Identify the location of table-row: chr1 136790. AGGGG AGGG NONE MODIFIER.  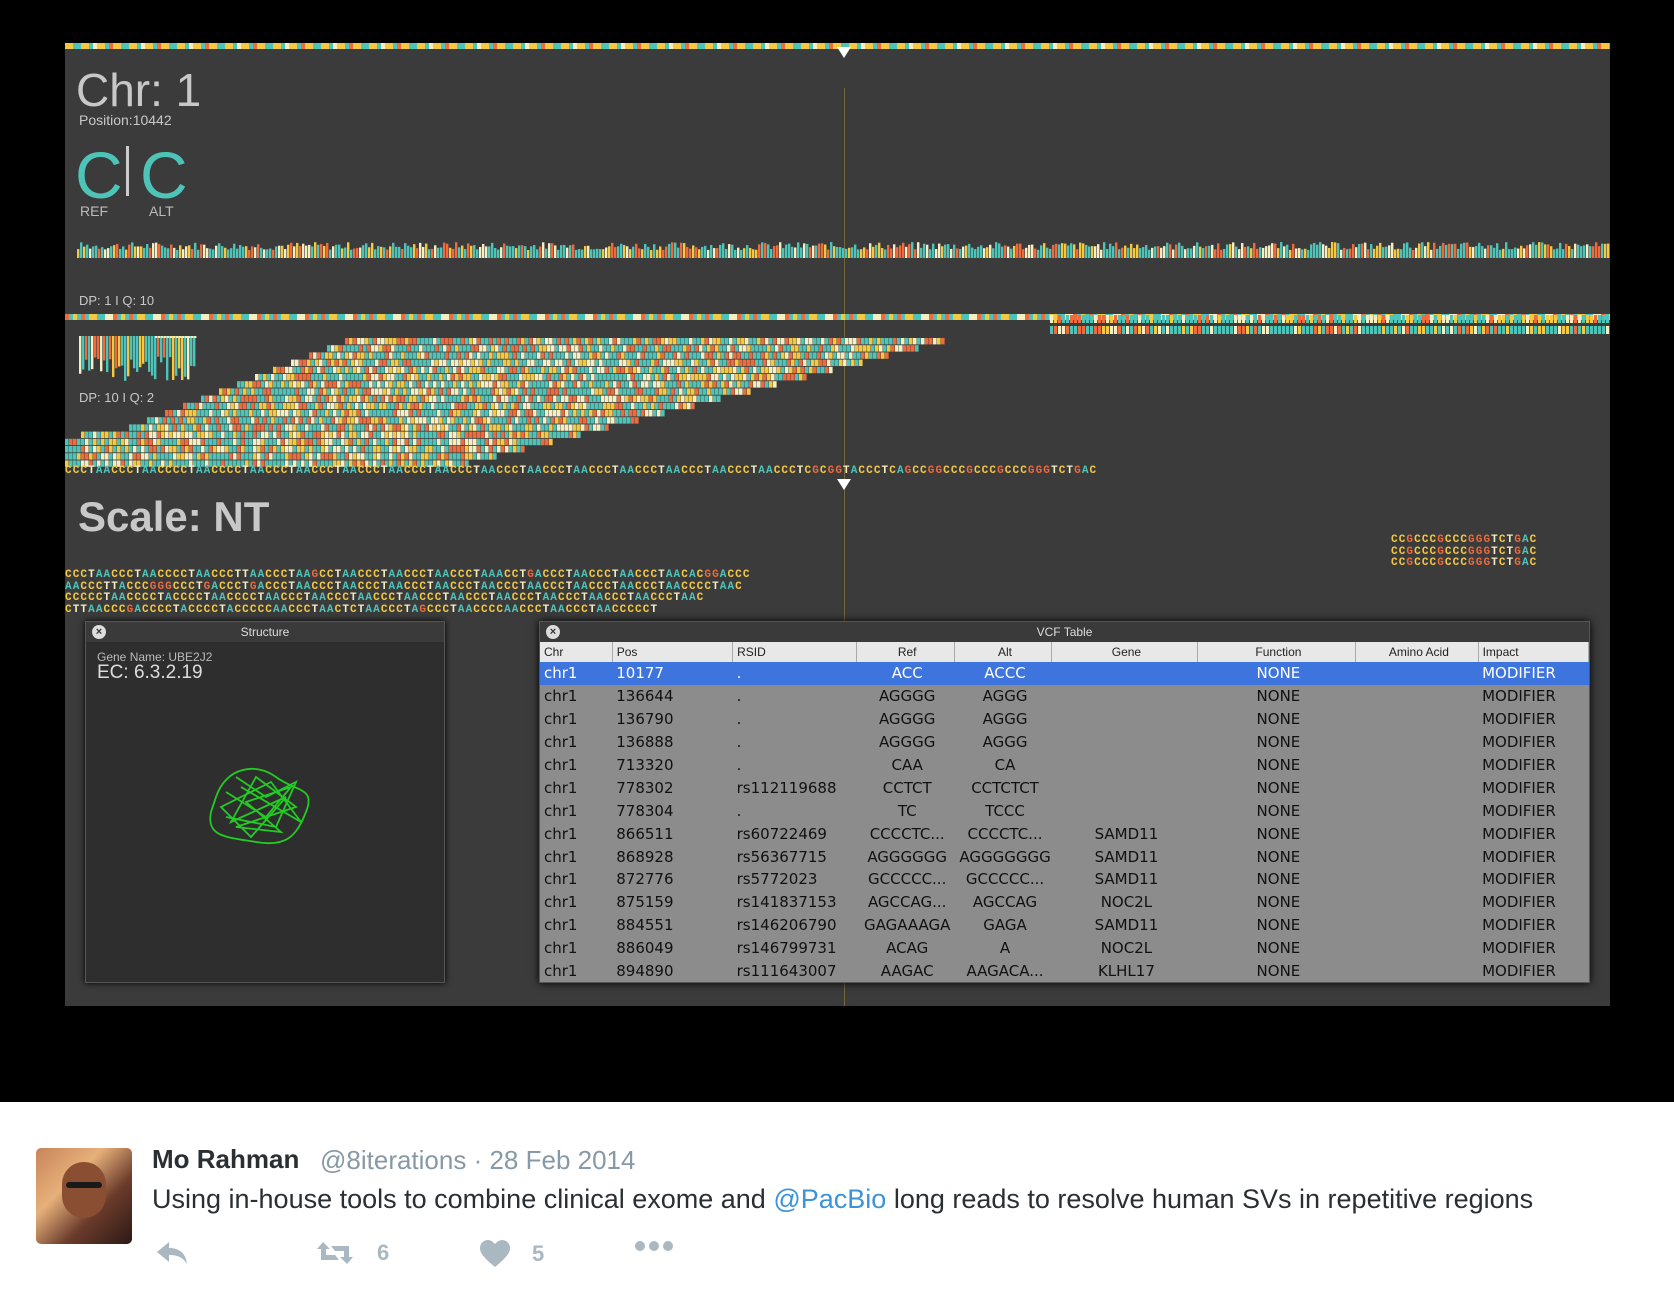
(1064, 719).